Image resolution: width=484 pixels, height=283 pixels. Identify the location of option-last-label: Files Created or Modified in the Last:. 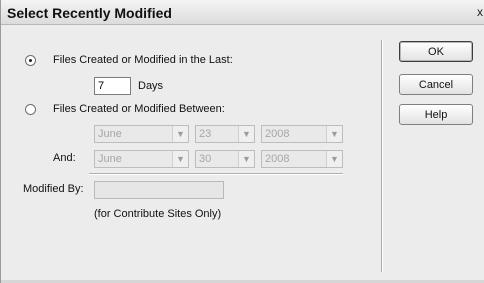
(143, 60).